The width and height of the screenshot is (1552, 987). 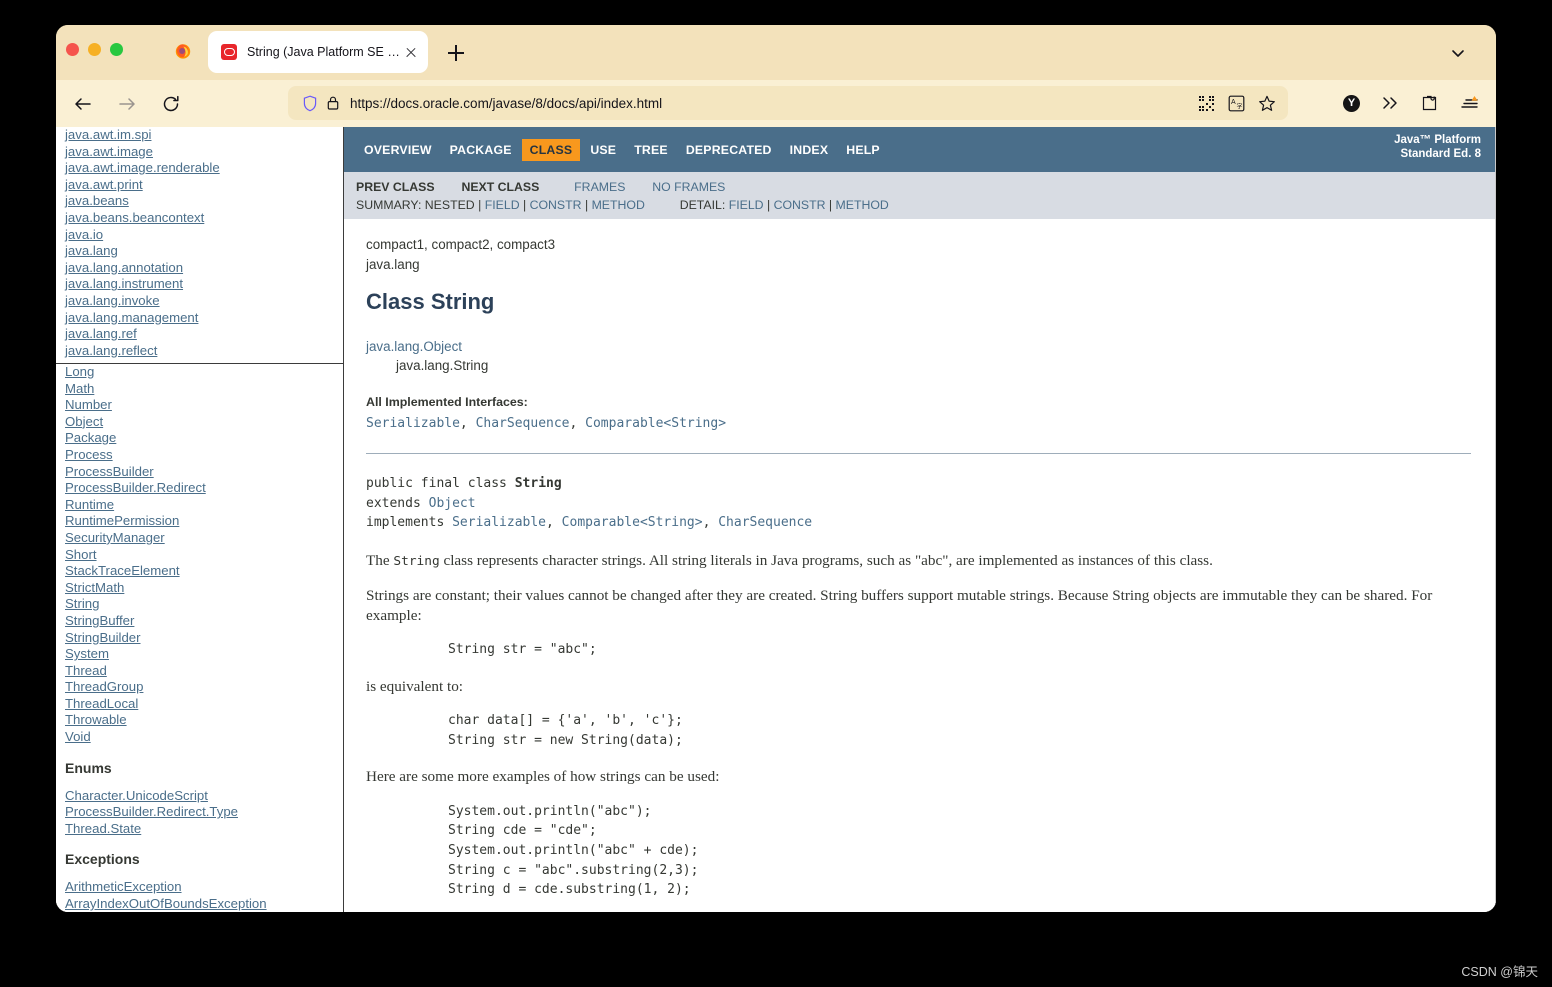 I want to click on javadoc-nav-deprecated: DEPRECATED, so click(x=729, y=150).